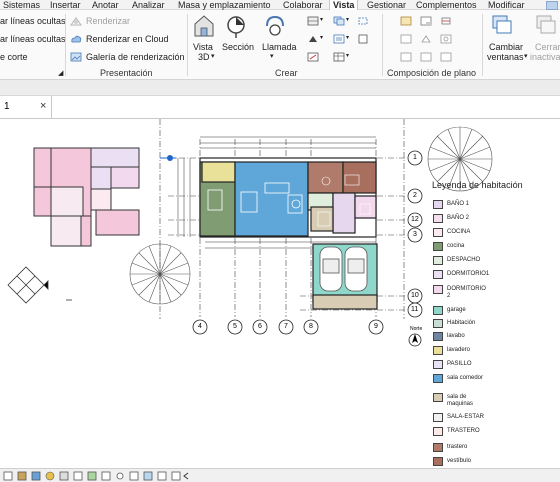 The height and width of the screenshot is (482, 560). Describe the element at coordinates (286, 73) in the screenshot. I see `panel-title-crear: Crear` at that location.